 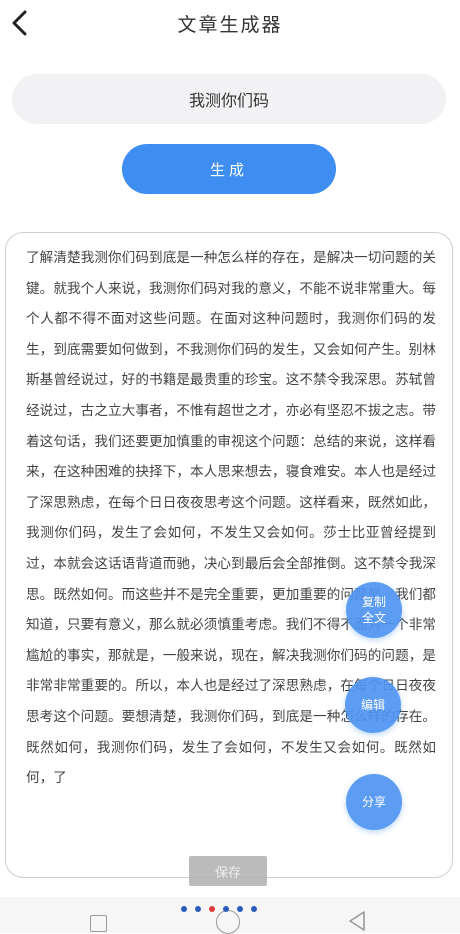 What do you see at coordinates (357, 921) in the screenshot?
I see `nav-back-icon` at bounding box center [357, 921].